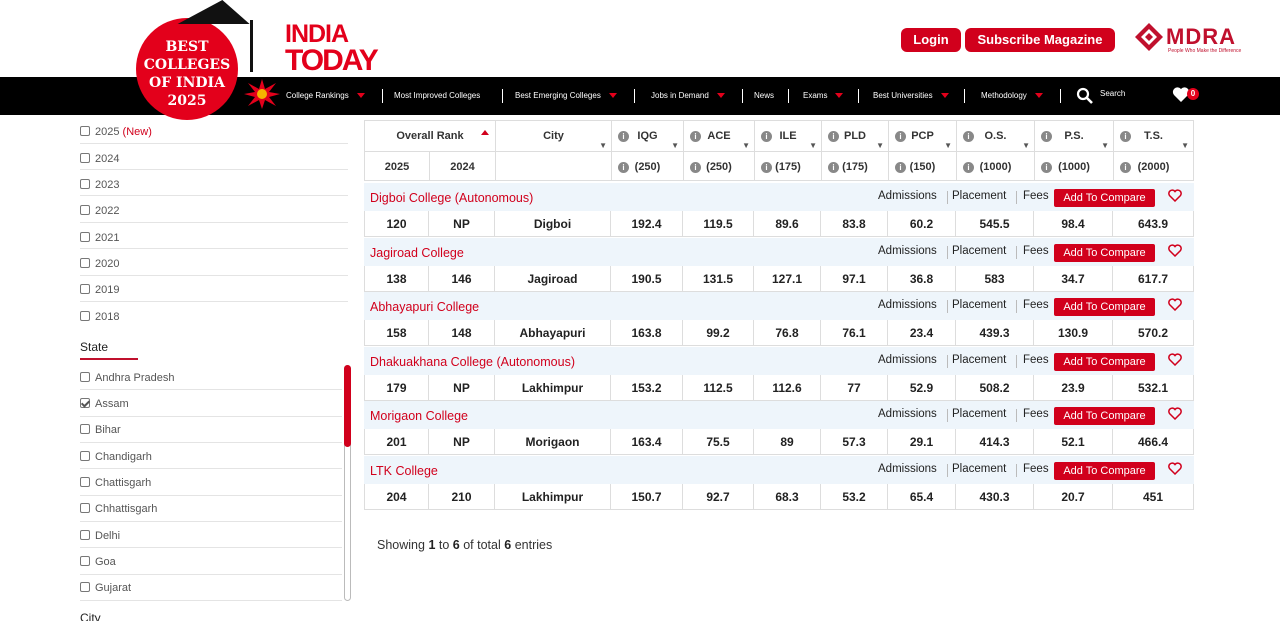 The width and height of the screenshot is (1280, 621). Describe the element at coordinates (996, 136) in the screenshot. I see `header-os: i O.S. ▼` at that location.